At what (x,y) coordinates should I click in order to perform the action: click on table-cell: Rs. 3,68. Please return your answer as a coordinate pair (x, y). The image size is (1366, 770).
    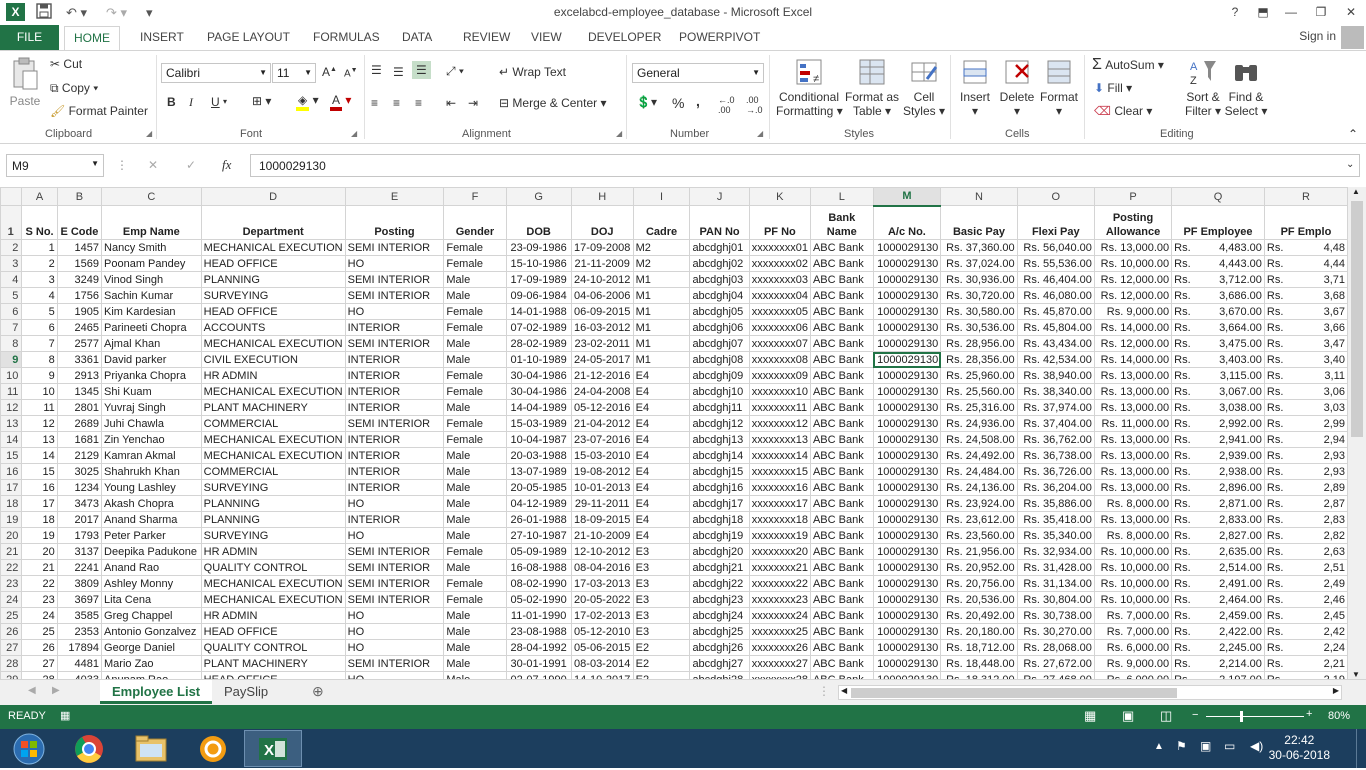
    Looking at the image, I should click on (1305, 295).